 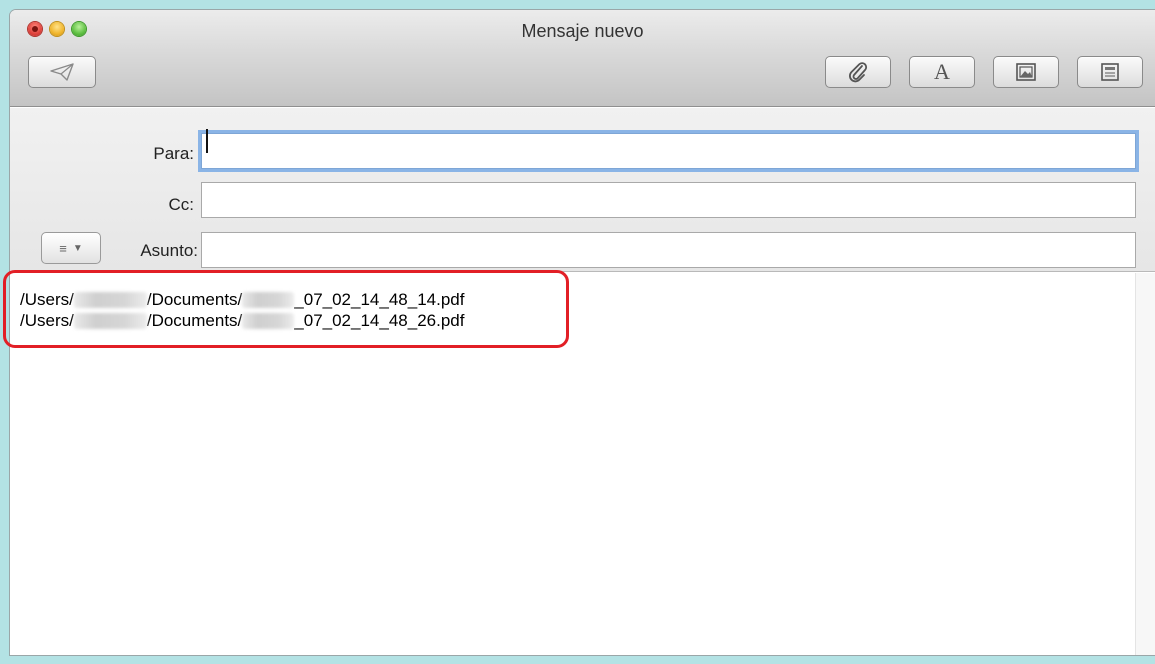 I want to click on header-fields-menu: ≡ ▼, so click(x=71, y=248).